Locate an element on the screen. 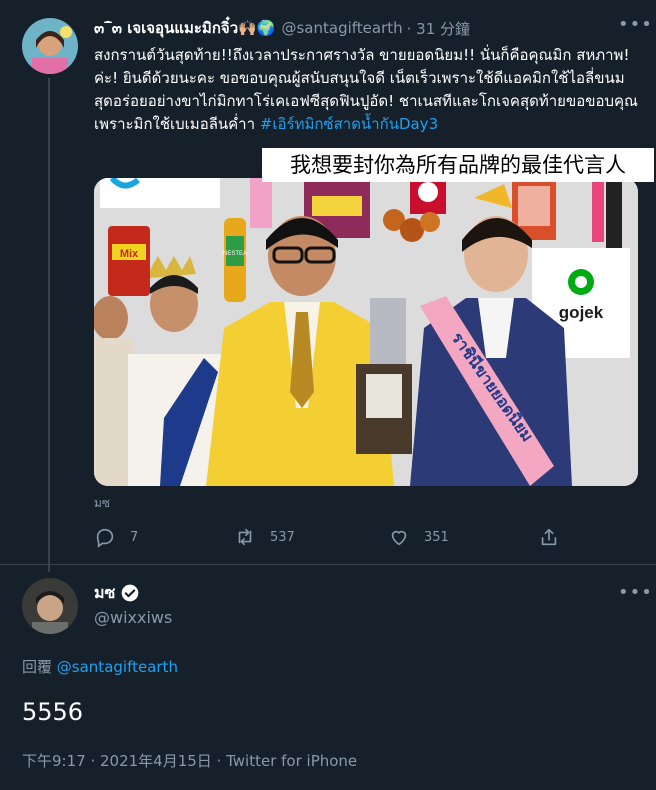  mix-brand-label: Mix is located at coordinates (129, 254).